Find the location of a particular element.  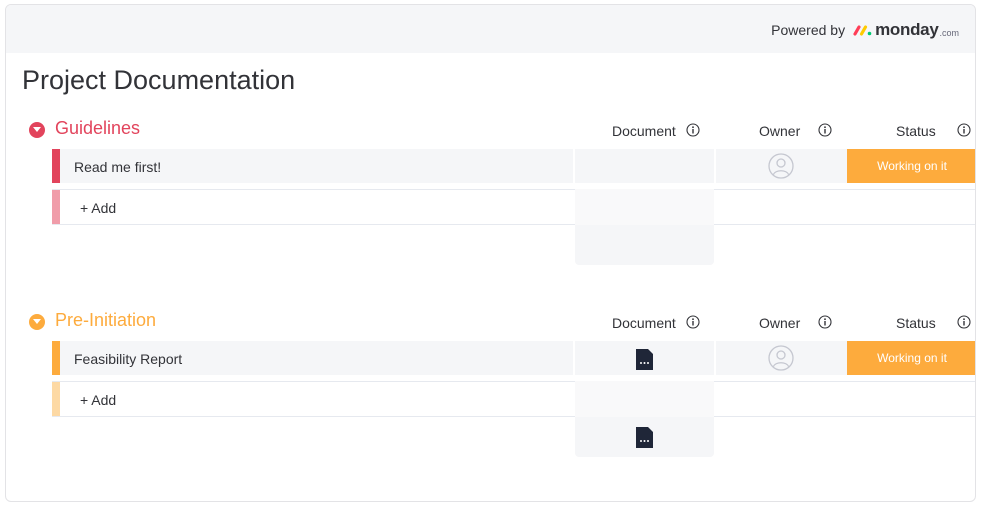

monday-logo-icon is located at coordinates (862, 30).